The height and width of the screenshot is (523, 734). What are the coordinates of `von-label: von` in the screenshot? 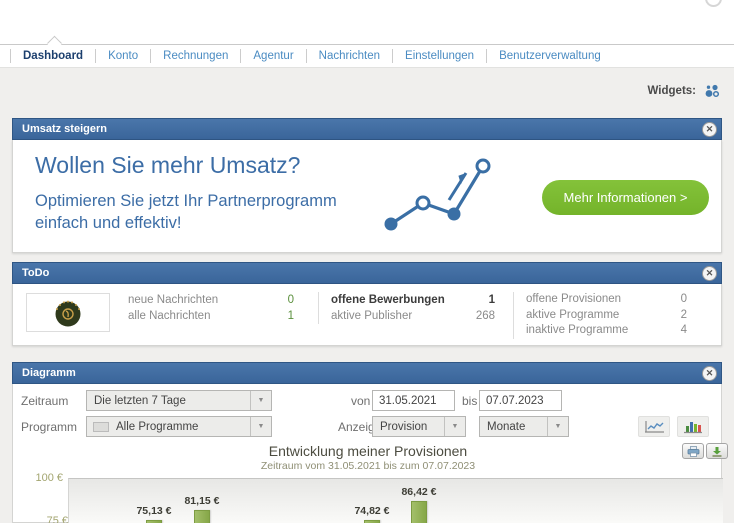 It's located at (361, 401).